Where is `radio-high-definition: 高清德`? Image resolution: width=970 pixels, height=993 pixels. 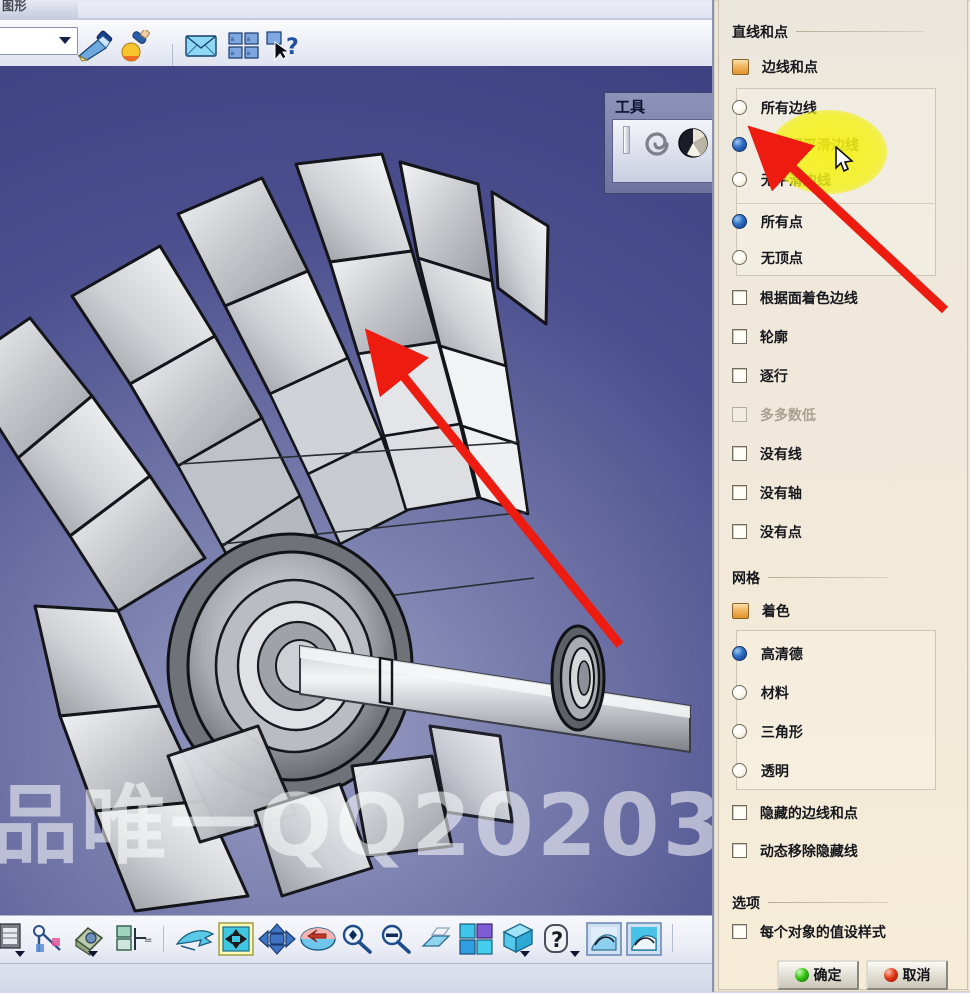
radio-high-definition: 高清德 is located at coordinates (767, 654).